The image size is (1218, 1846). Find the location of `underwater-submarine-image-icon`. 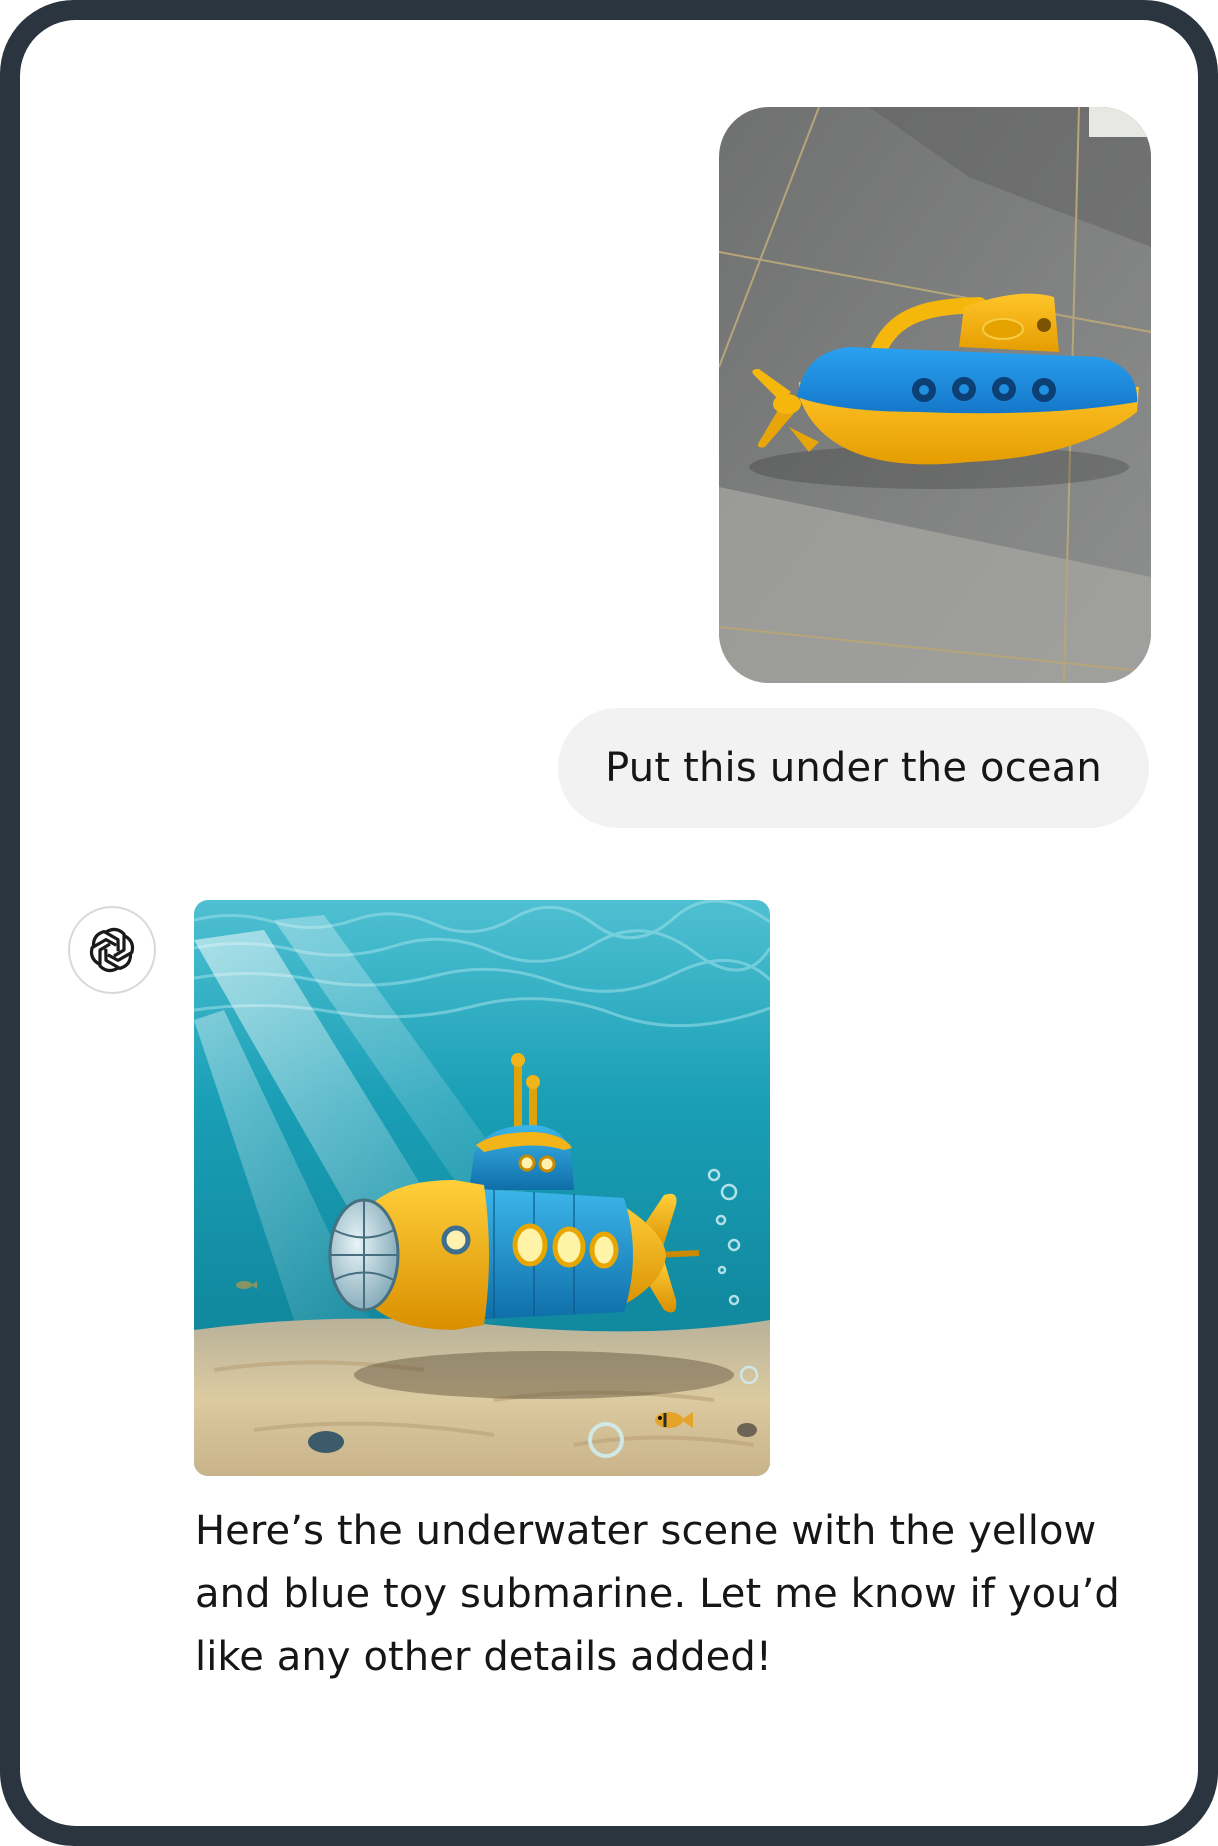

underwater-submarine-image-icon is located at coordinates (482, 1188).